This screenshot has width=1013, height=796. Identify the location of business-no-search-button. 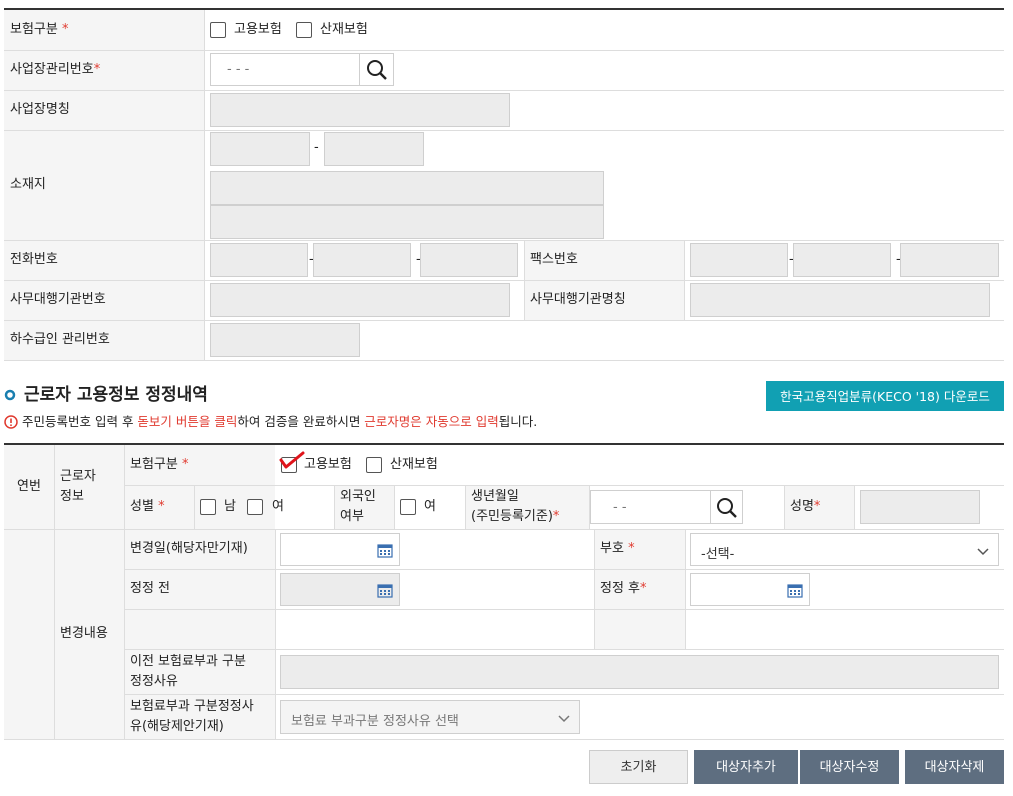
(376, 69).